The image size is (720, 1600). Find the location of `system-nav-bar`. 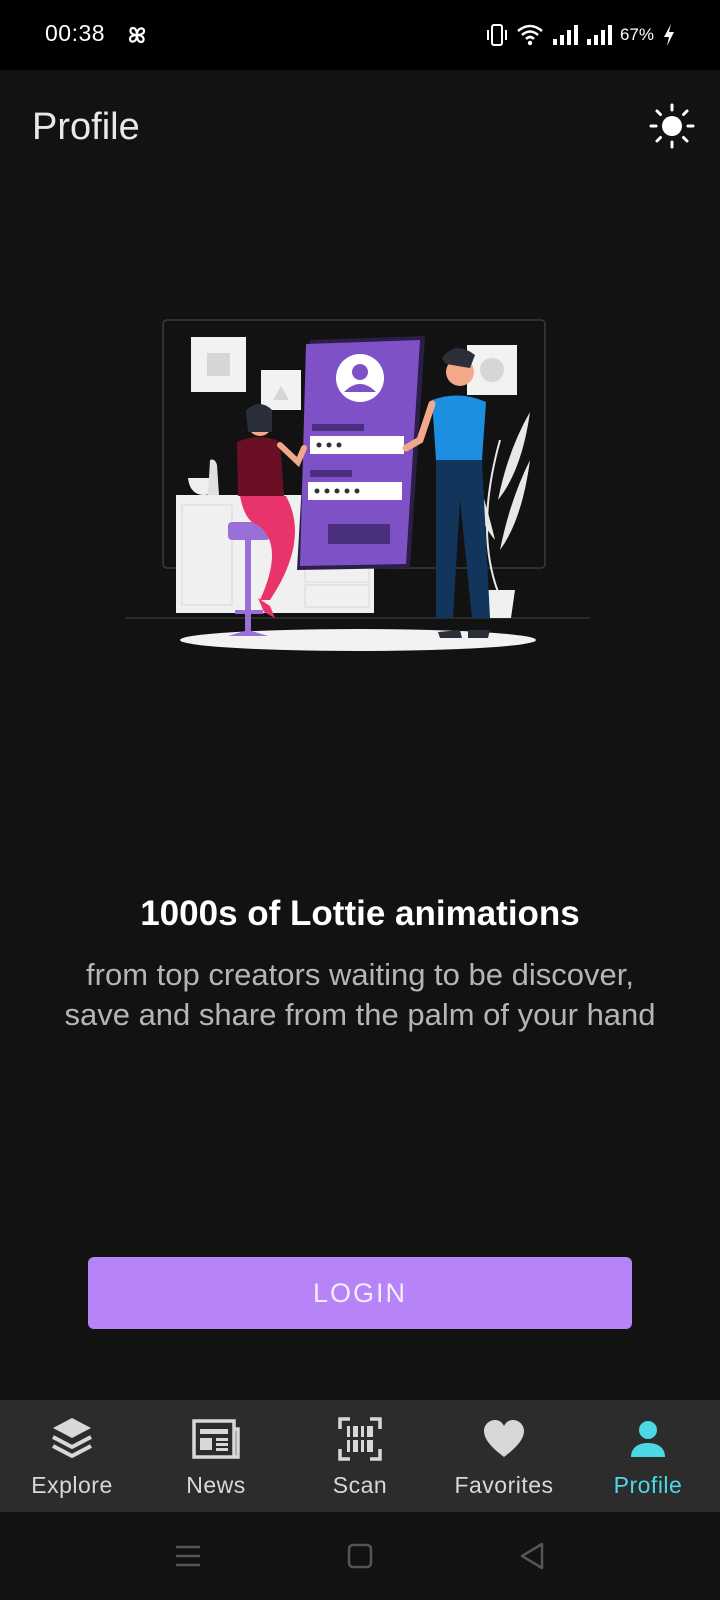

system-nav-bar is located at coordinates (360, 1556).